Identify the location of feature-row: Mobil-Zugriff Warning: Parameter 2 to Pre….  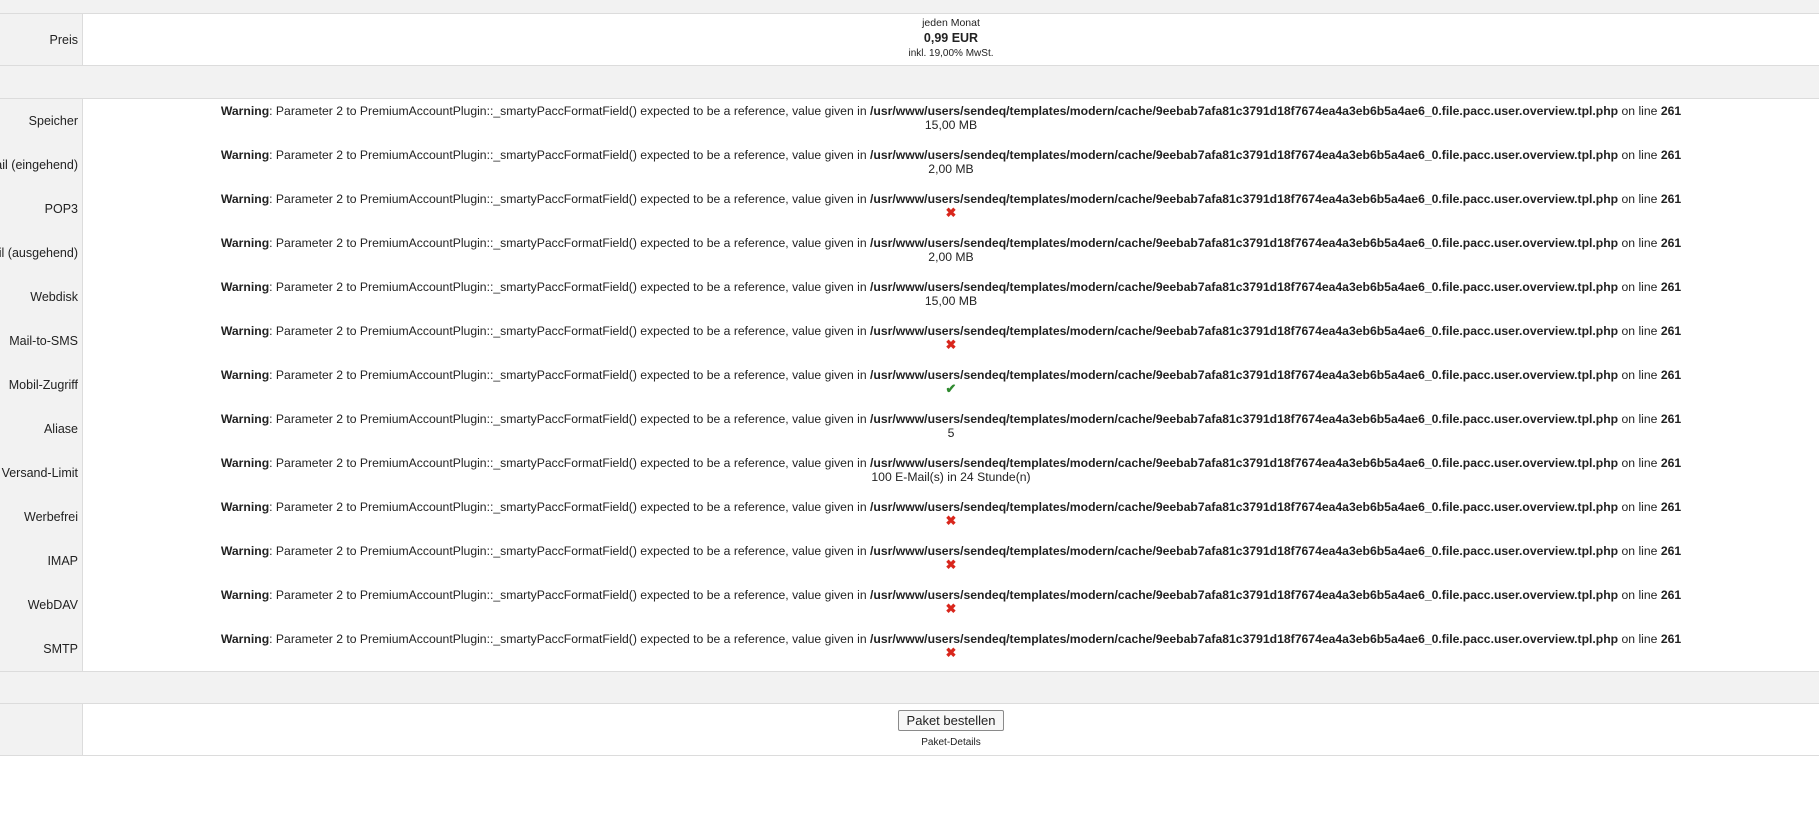
(909, 385).